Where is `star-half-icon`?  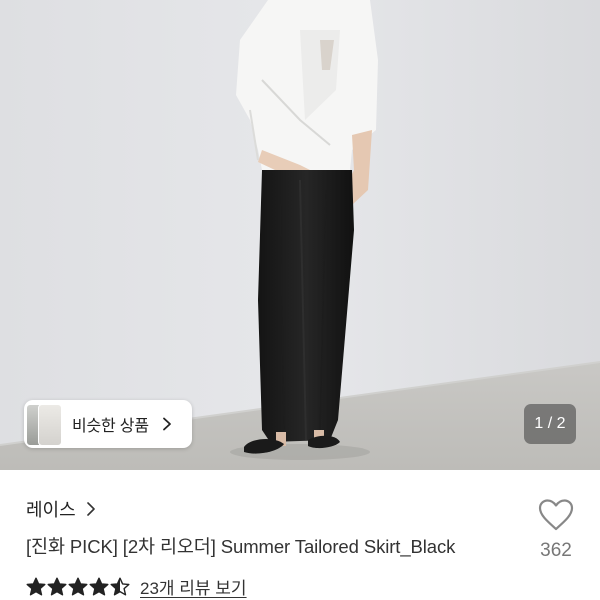 star-half-icon is located at coordinates (120, 586).